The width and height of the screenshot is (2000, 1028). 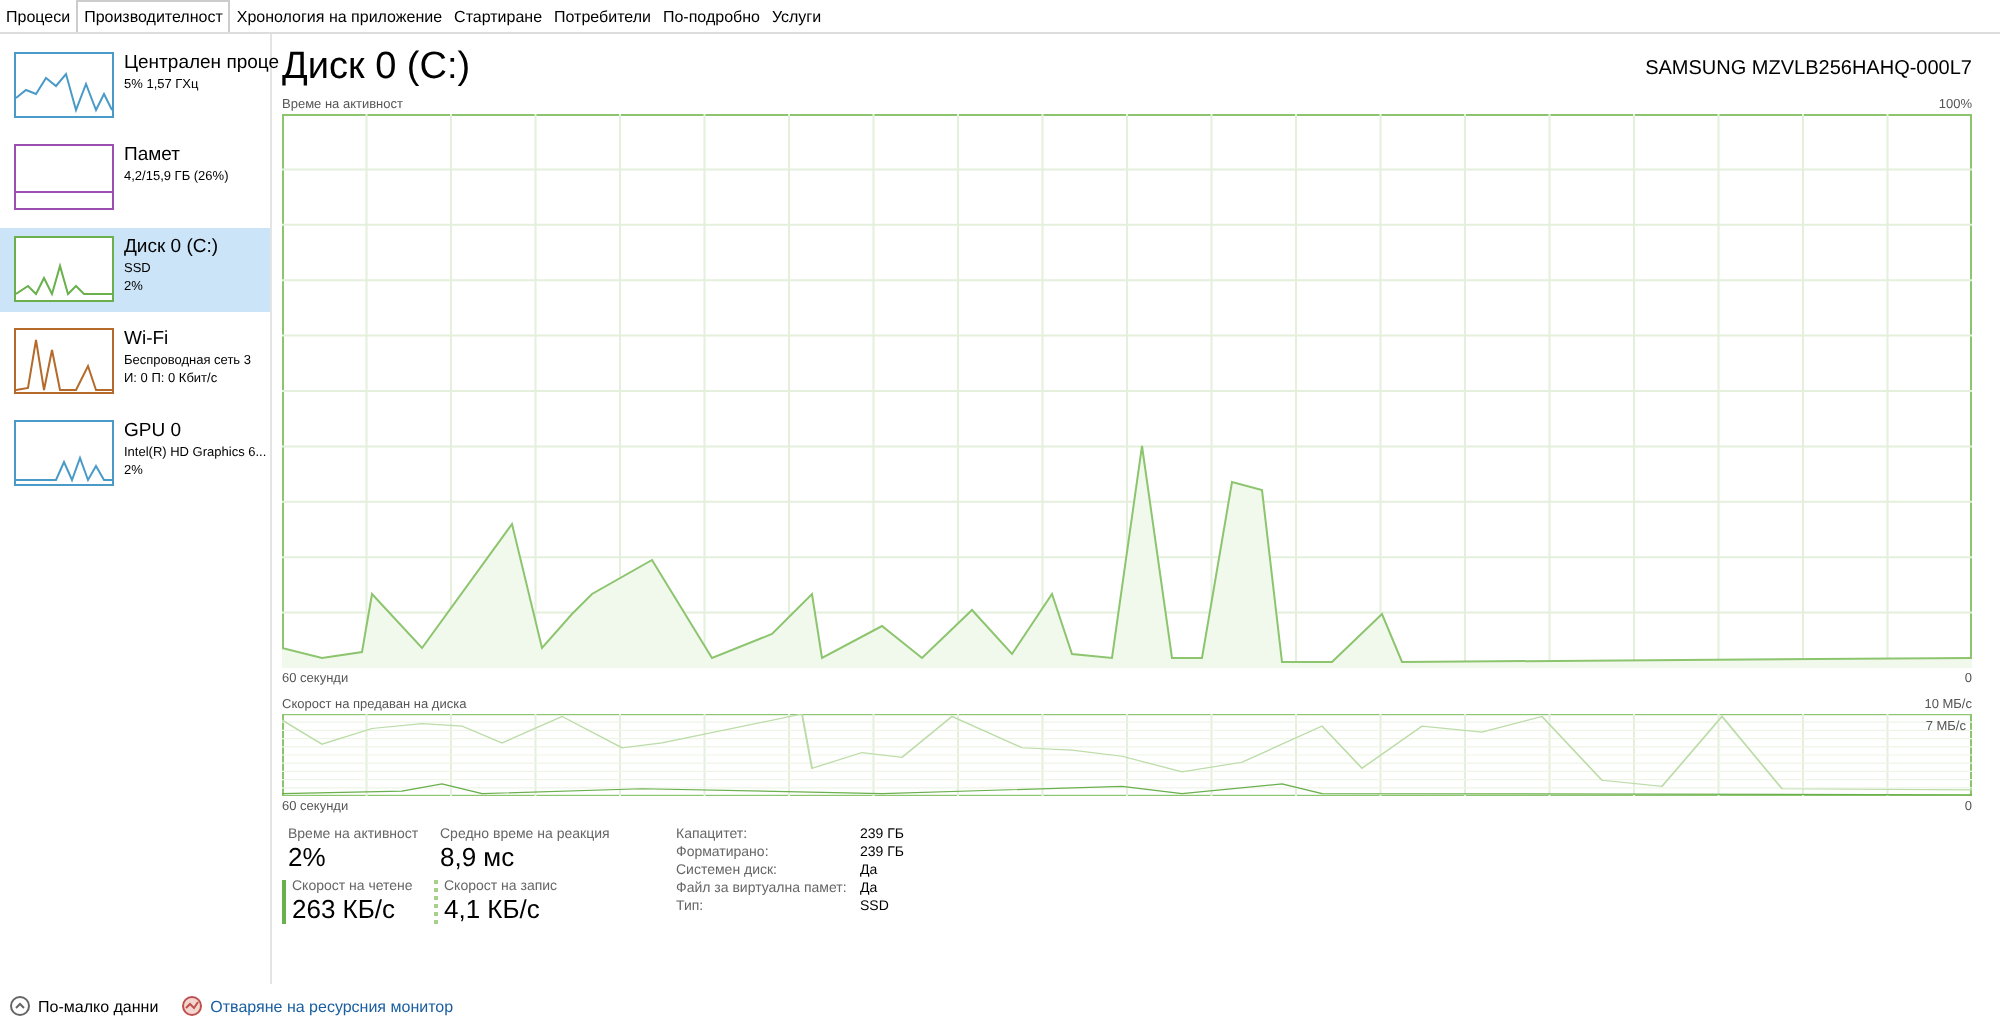 I want to click on stat-value: 4,1 КБ/с, so click(x=493, y=909).